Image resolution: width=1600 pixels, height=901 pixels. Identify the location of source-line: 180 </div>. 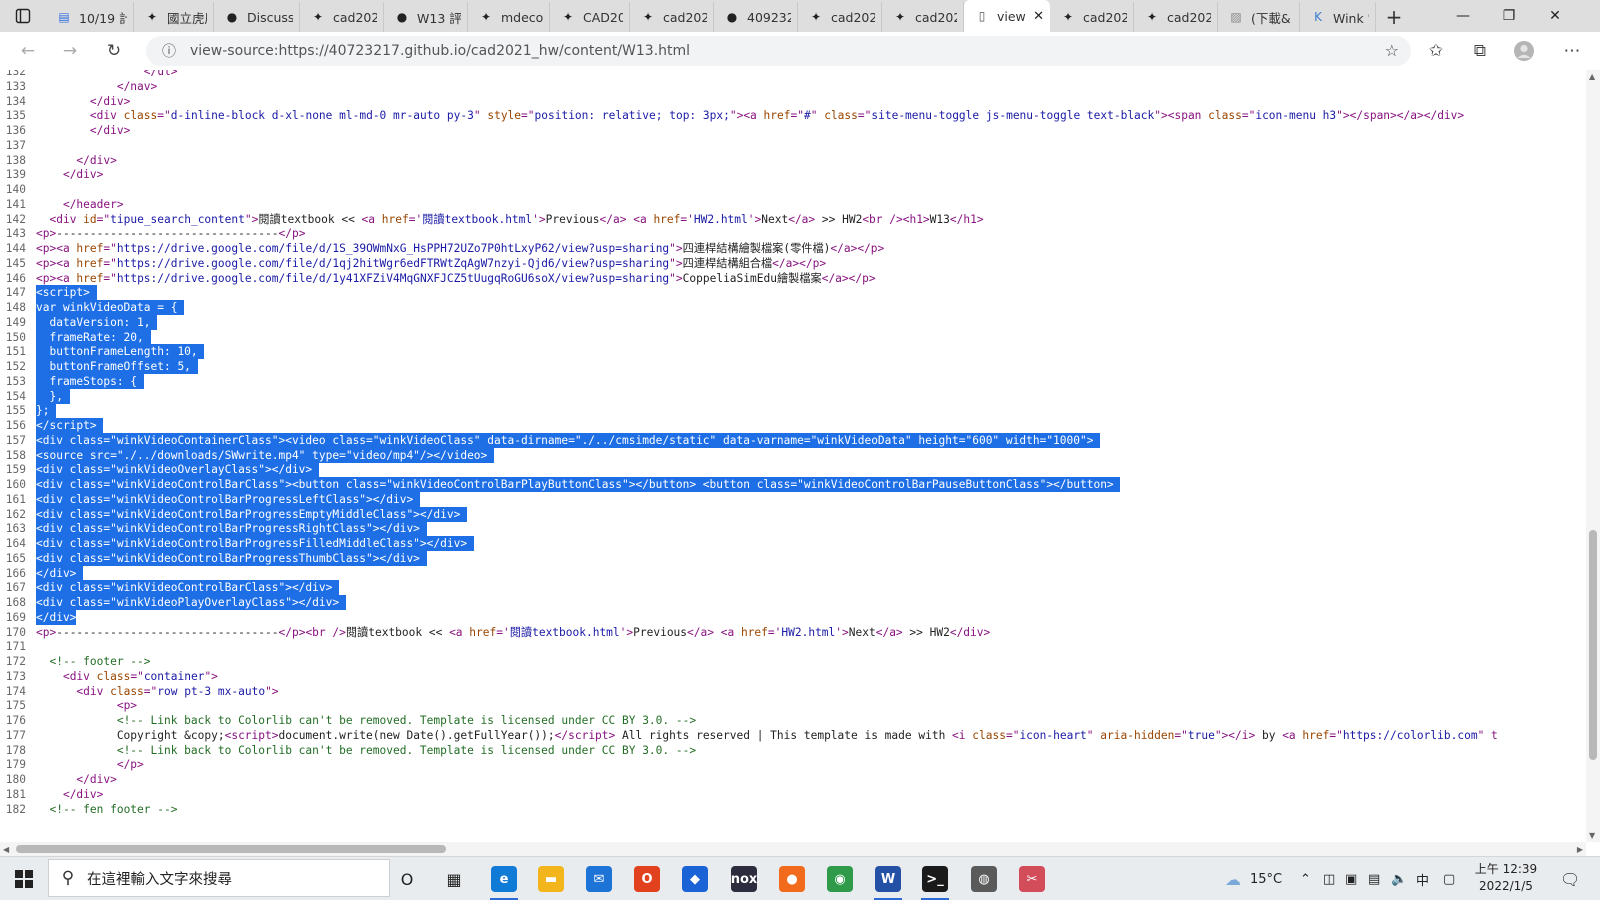
(793, 779).